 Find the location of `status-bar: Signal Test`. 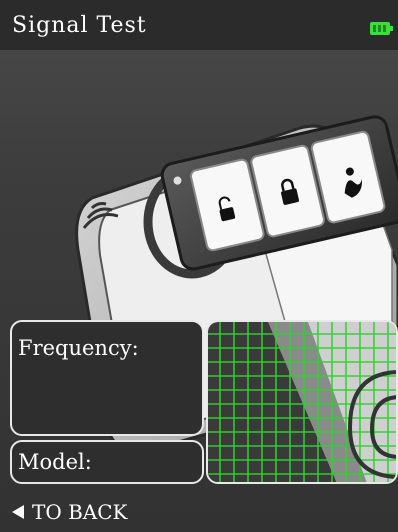

status-bar: Signal Test is located at coordinates (199, 25).